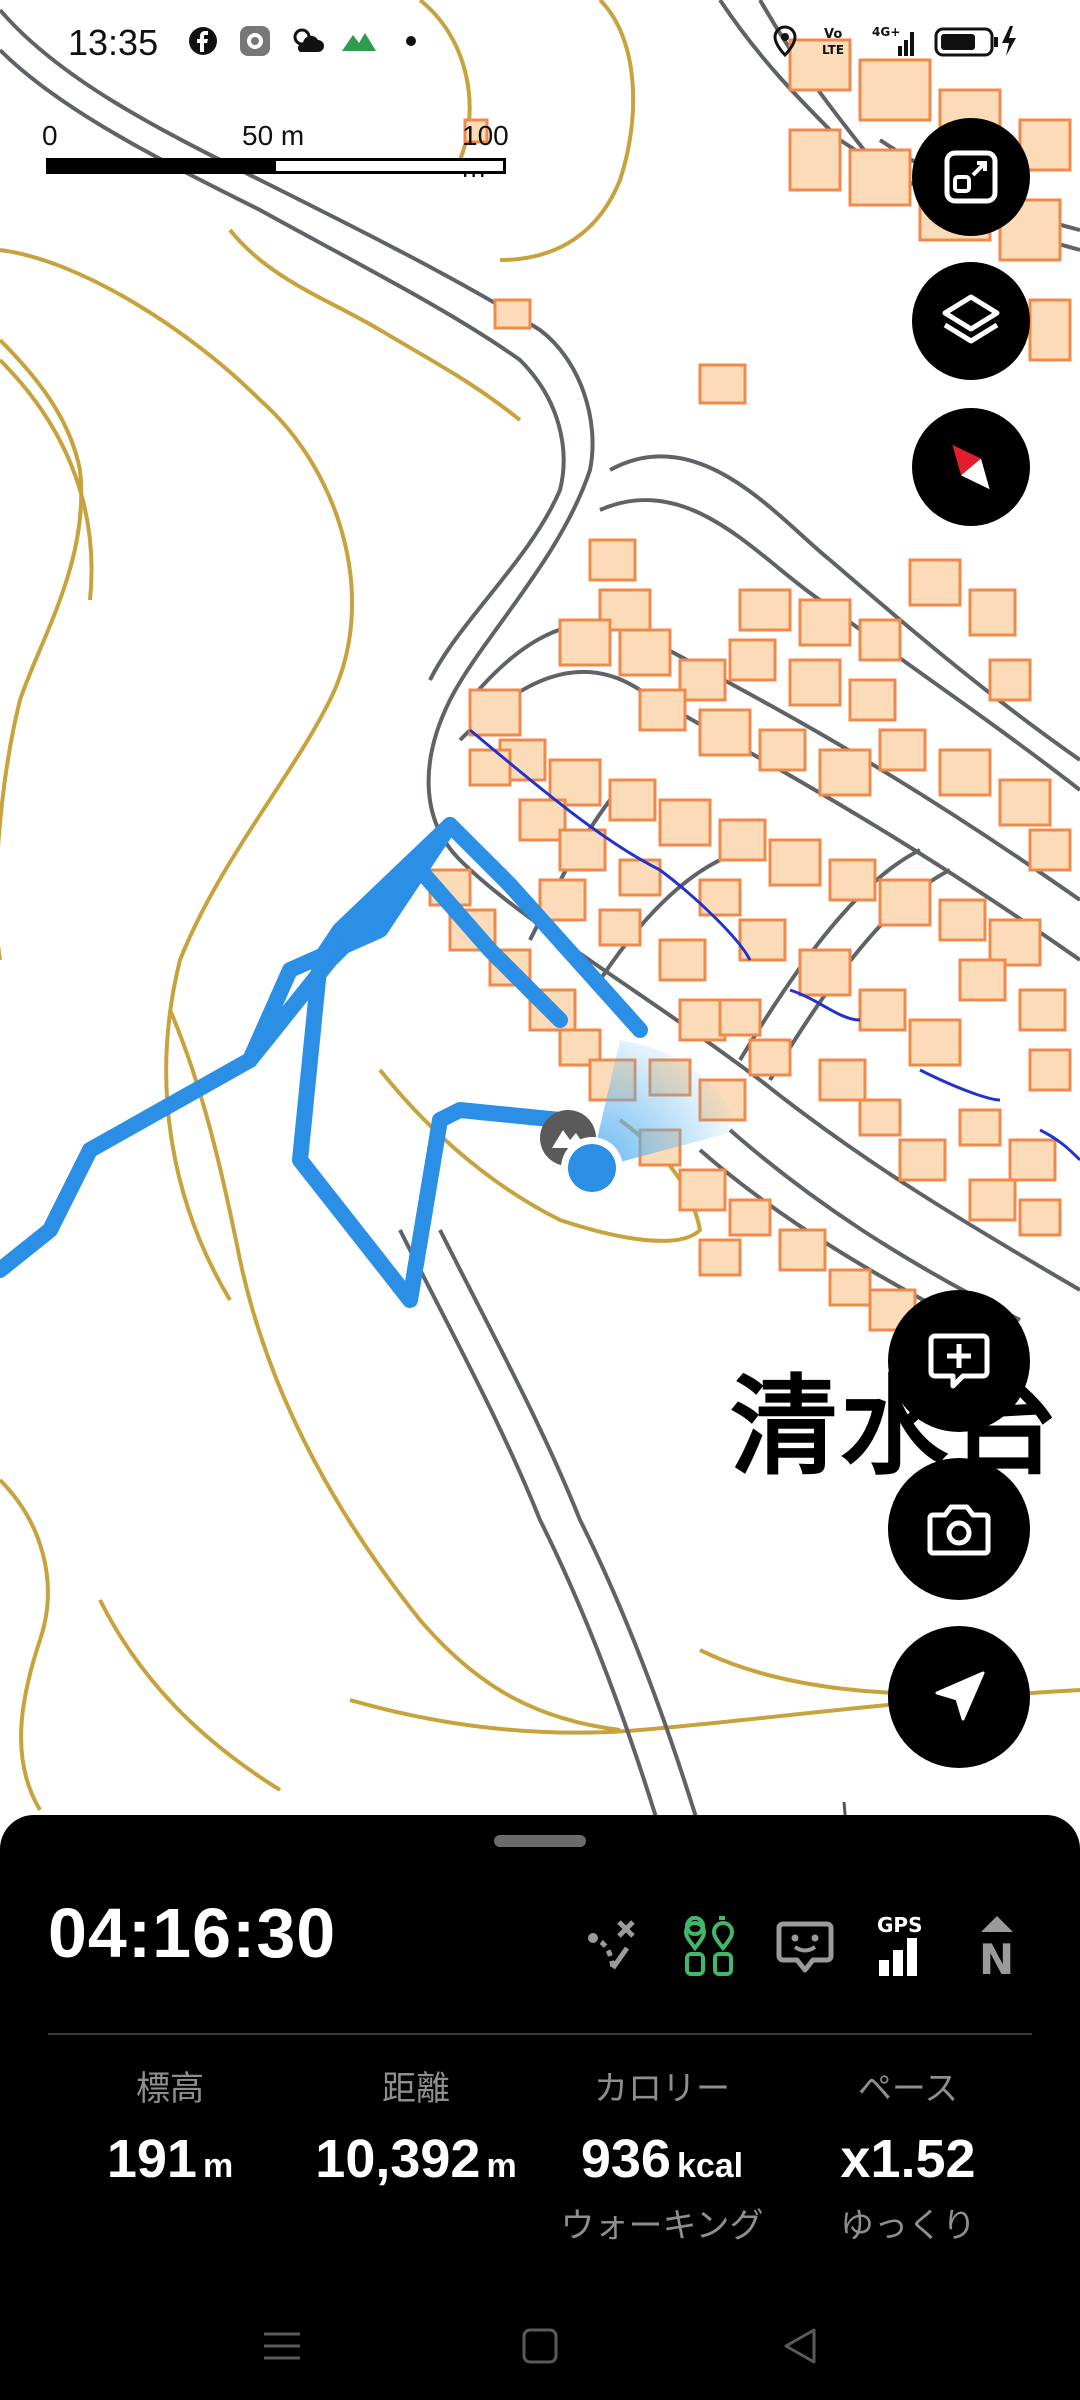  Describe the element at coordinates (662, 2089) in the screenshot. I see `stat-label: カロリー` at that location.